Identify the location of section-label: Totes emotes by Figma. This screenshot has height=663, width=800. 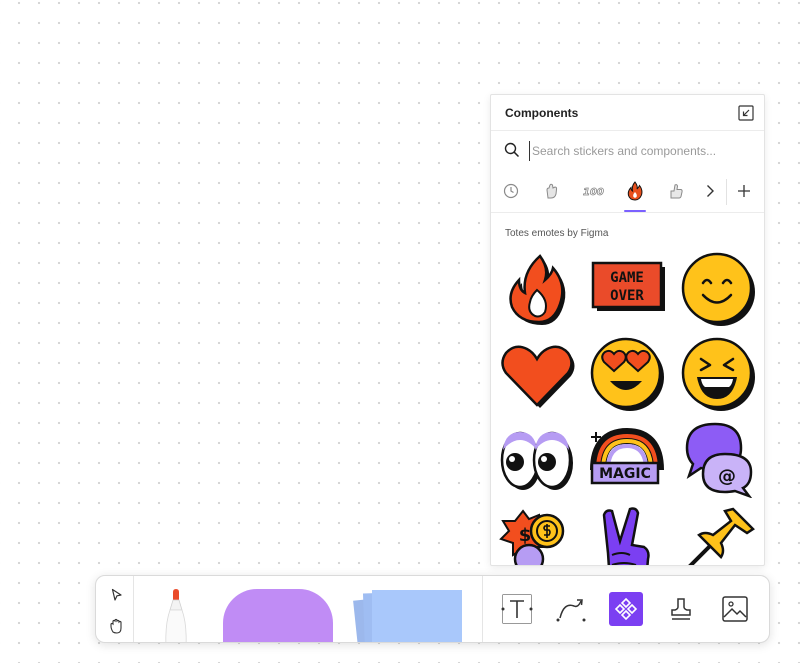
(557, 233).